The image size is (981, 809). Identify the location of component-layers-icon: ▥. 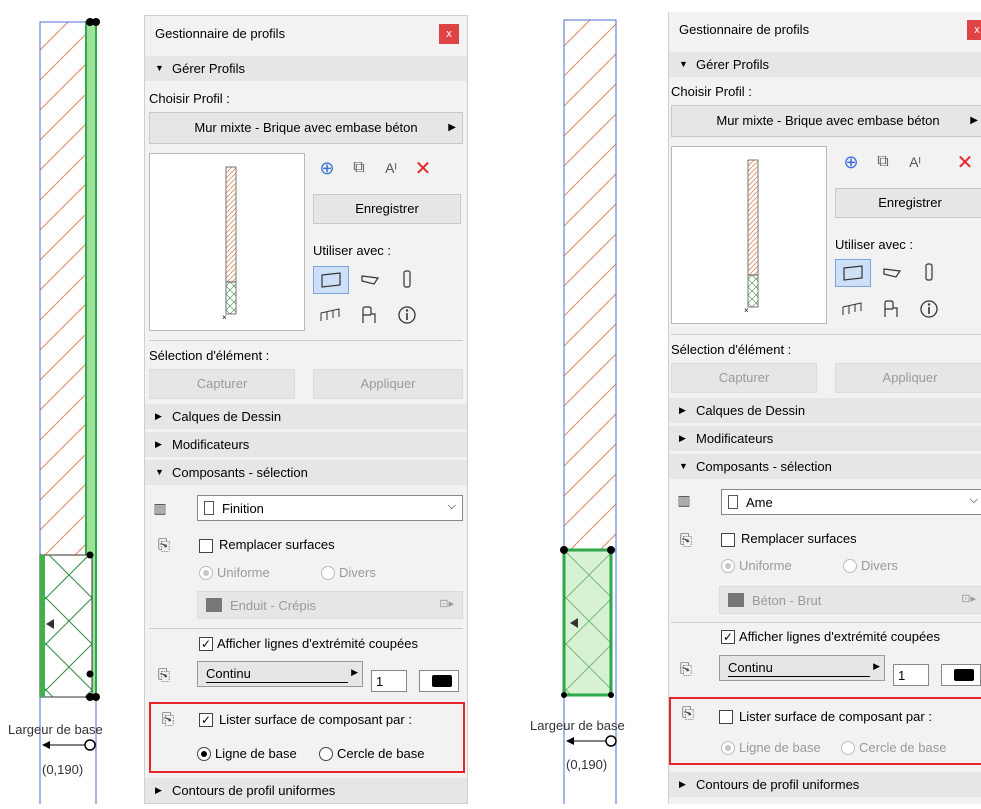
(160, 507).